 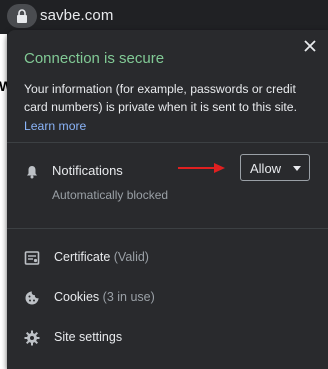 I want to click on cookies-row: Cookies (3 in use), so click(x=167, y=298).